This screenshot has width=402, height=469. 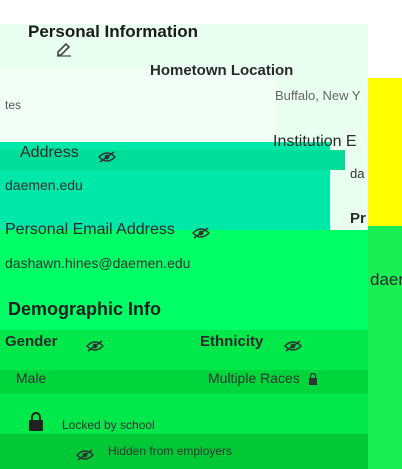 I want to click on left-fragment-text: tes, so click(x=13, y=105).